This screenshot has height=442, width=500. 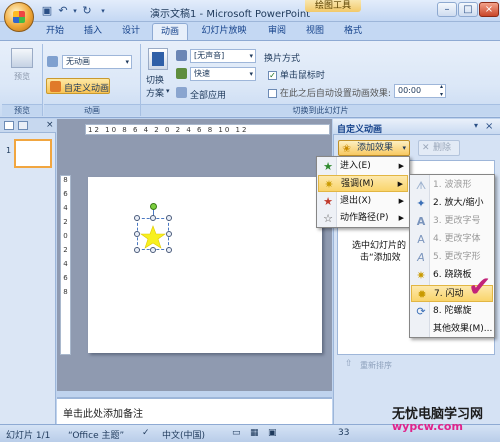 I want to click on emphasis-star-icon: ✷, so click(x=329, y=184).